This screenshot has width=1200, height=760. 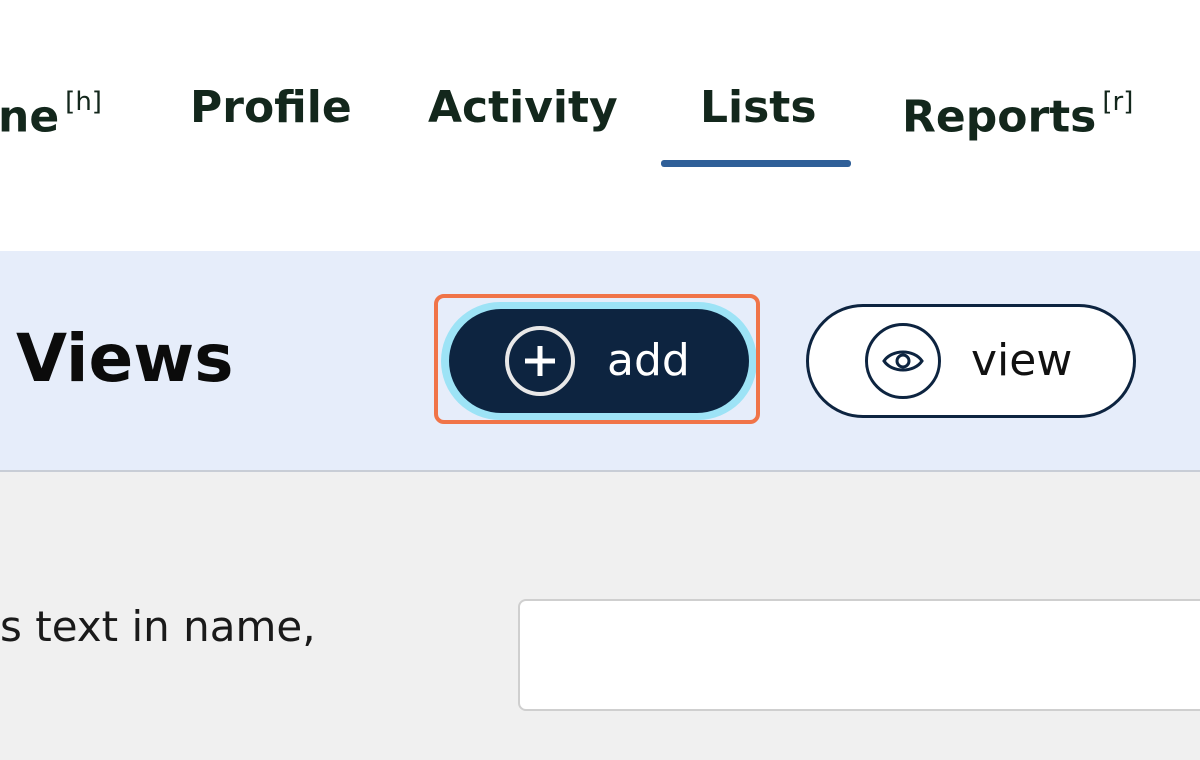 I want to click on filter-input, so click(x=859, y=655).